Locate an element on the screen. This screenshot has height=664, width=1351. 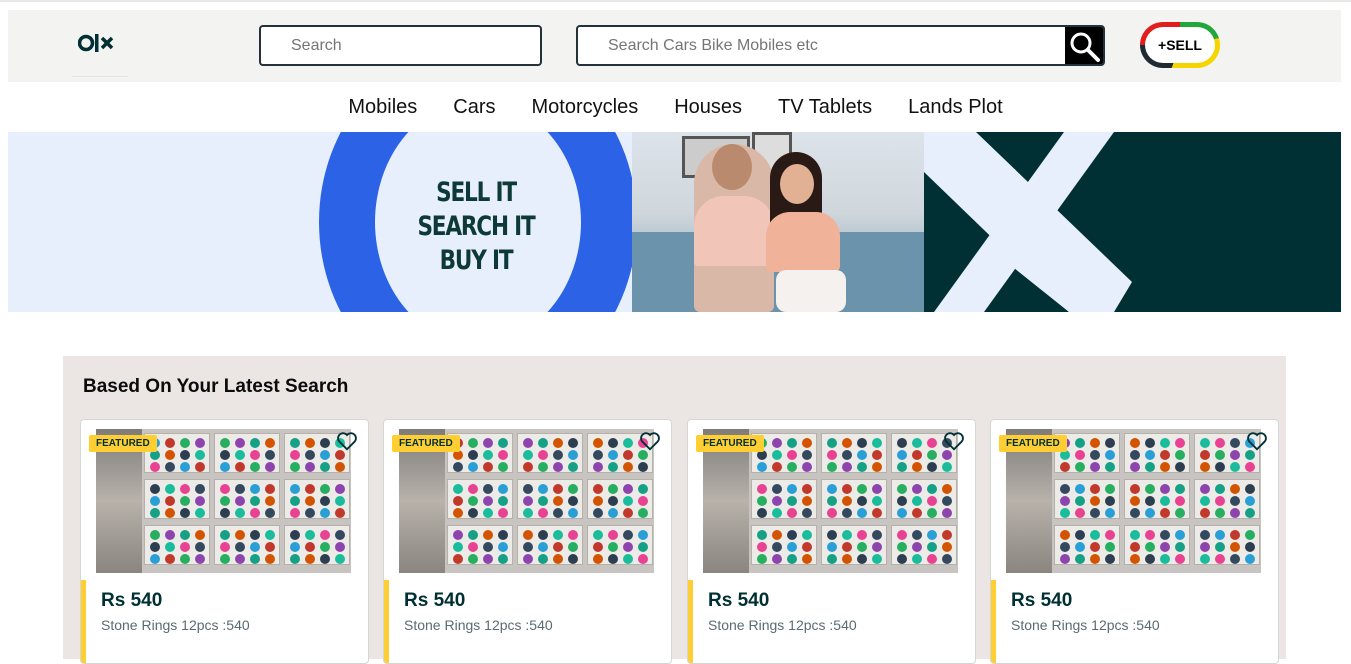
location-search-field is located at coordinates (400, 45).